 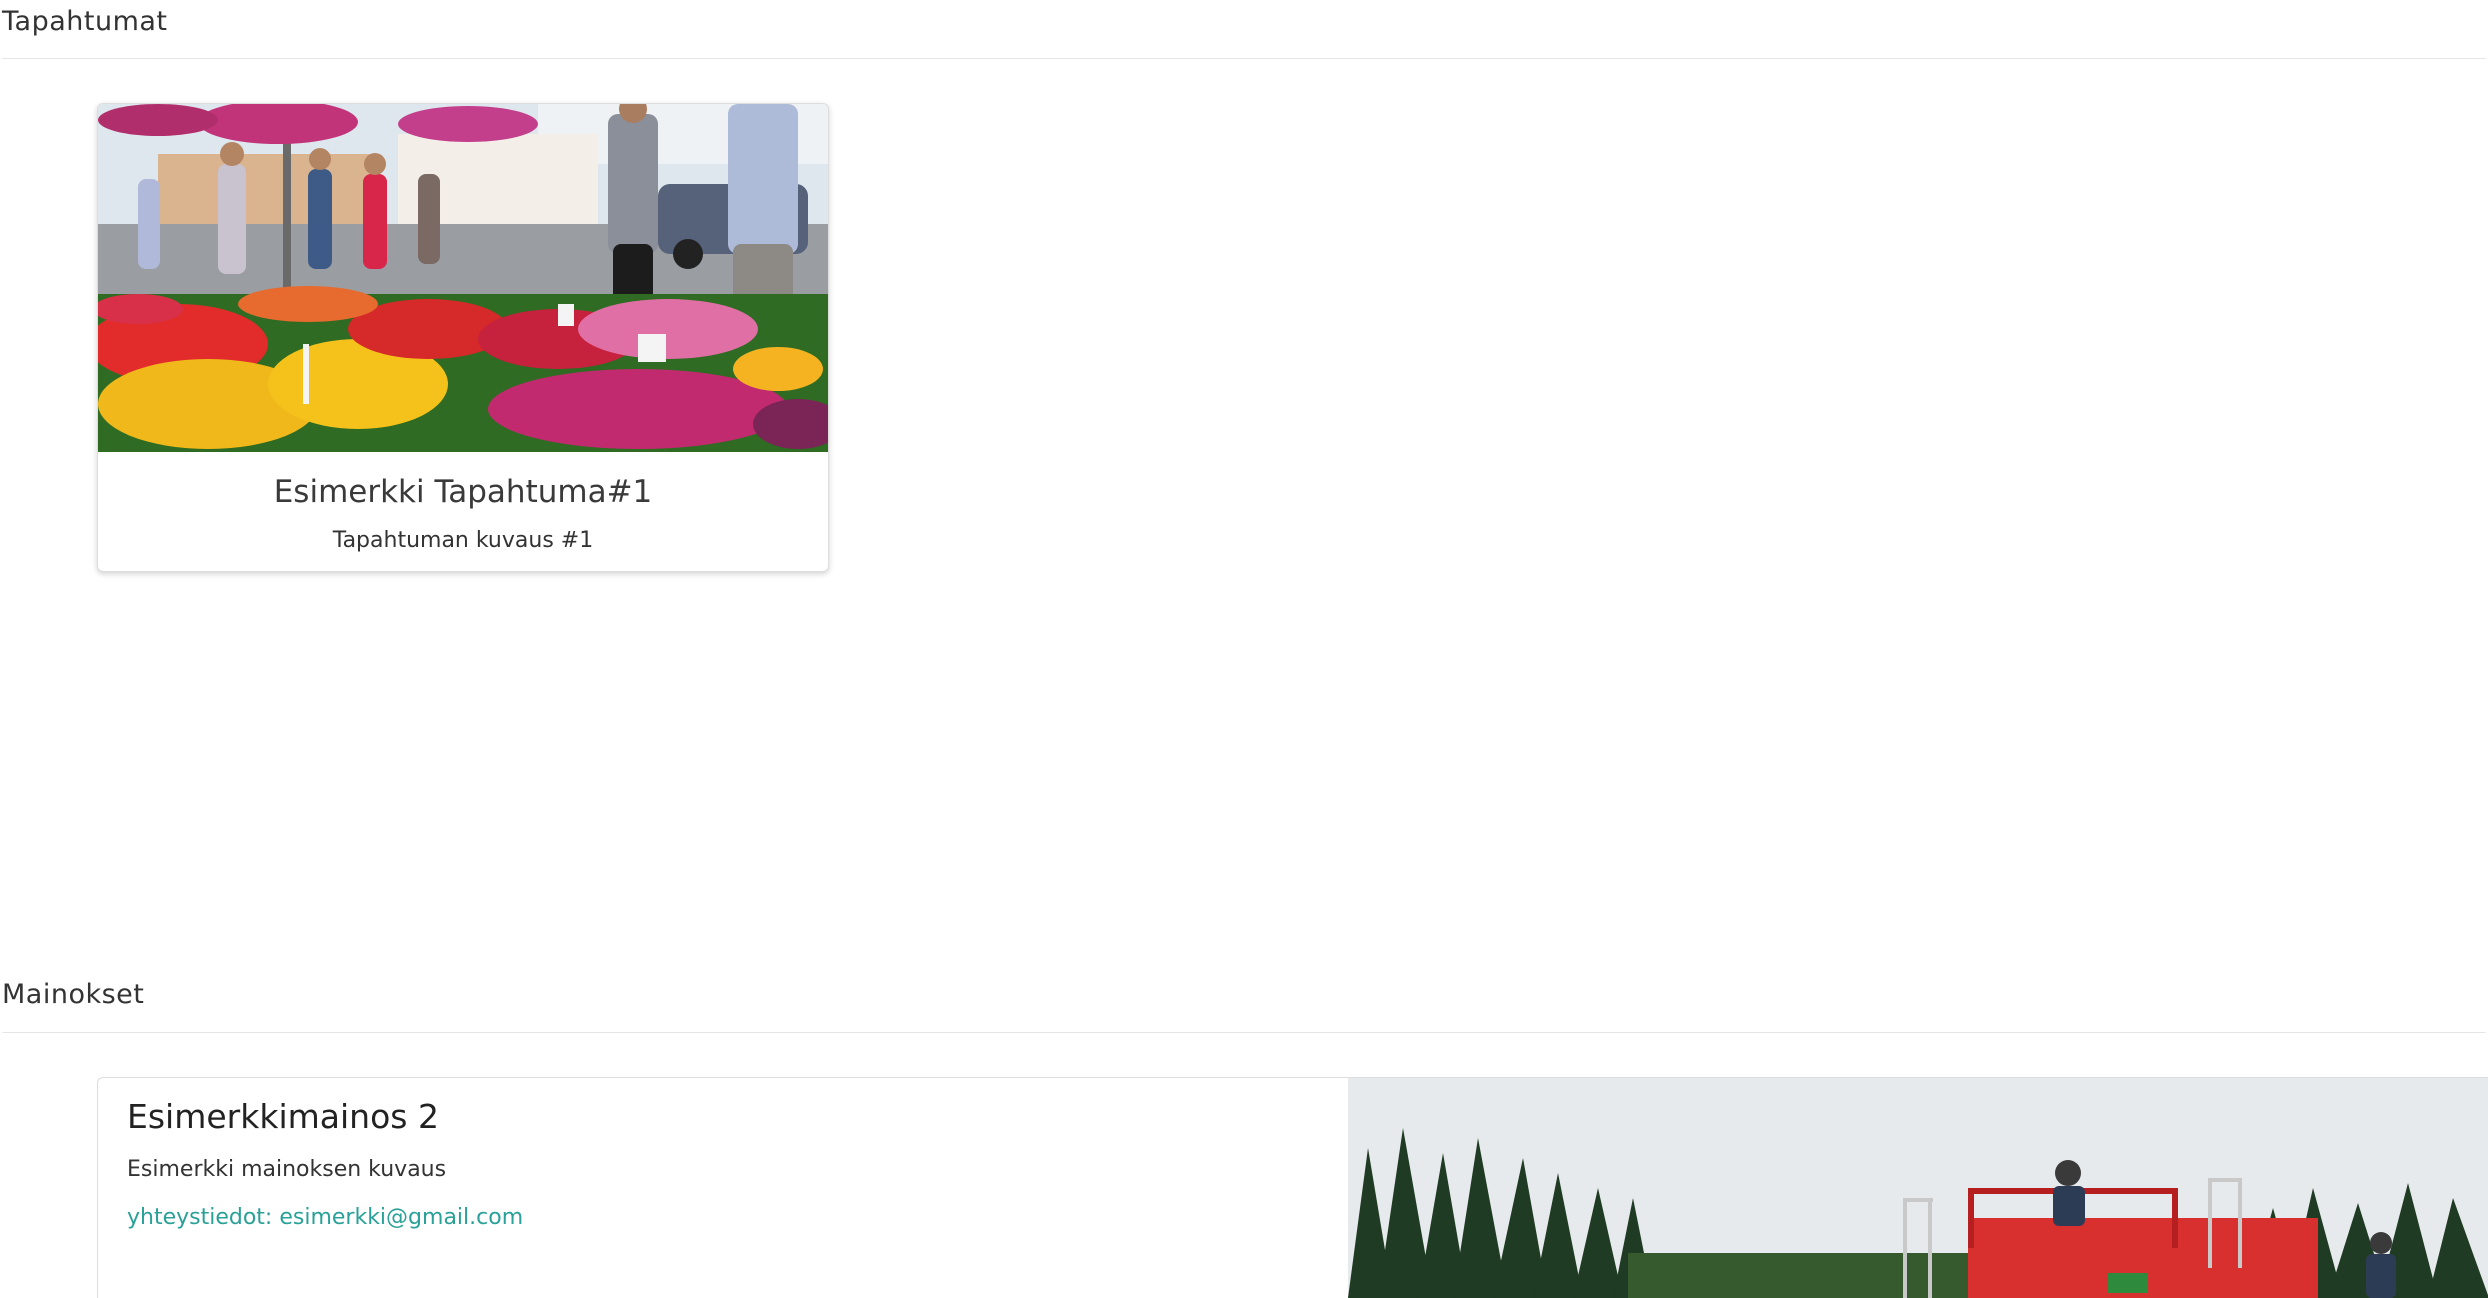 What do you see at coordinates (463, 540) in the screenshot?
I see `event-description: Tapahtuman kuvaus #1` at bounding box center [463, 540].